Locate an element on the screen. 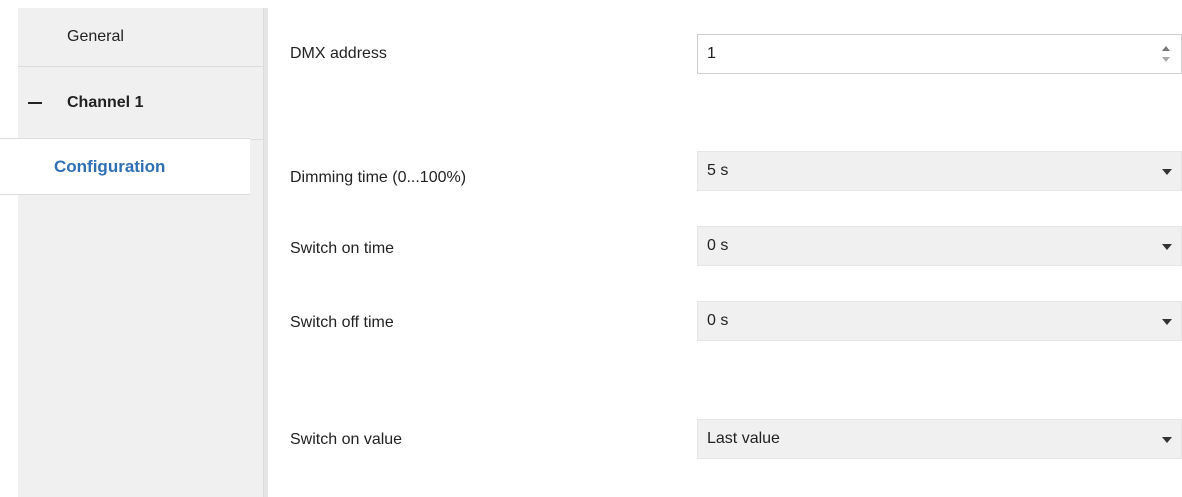  panel-divider is located at coordinates (266, 252).